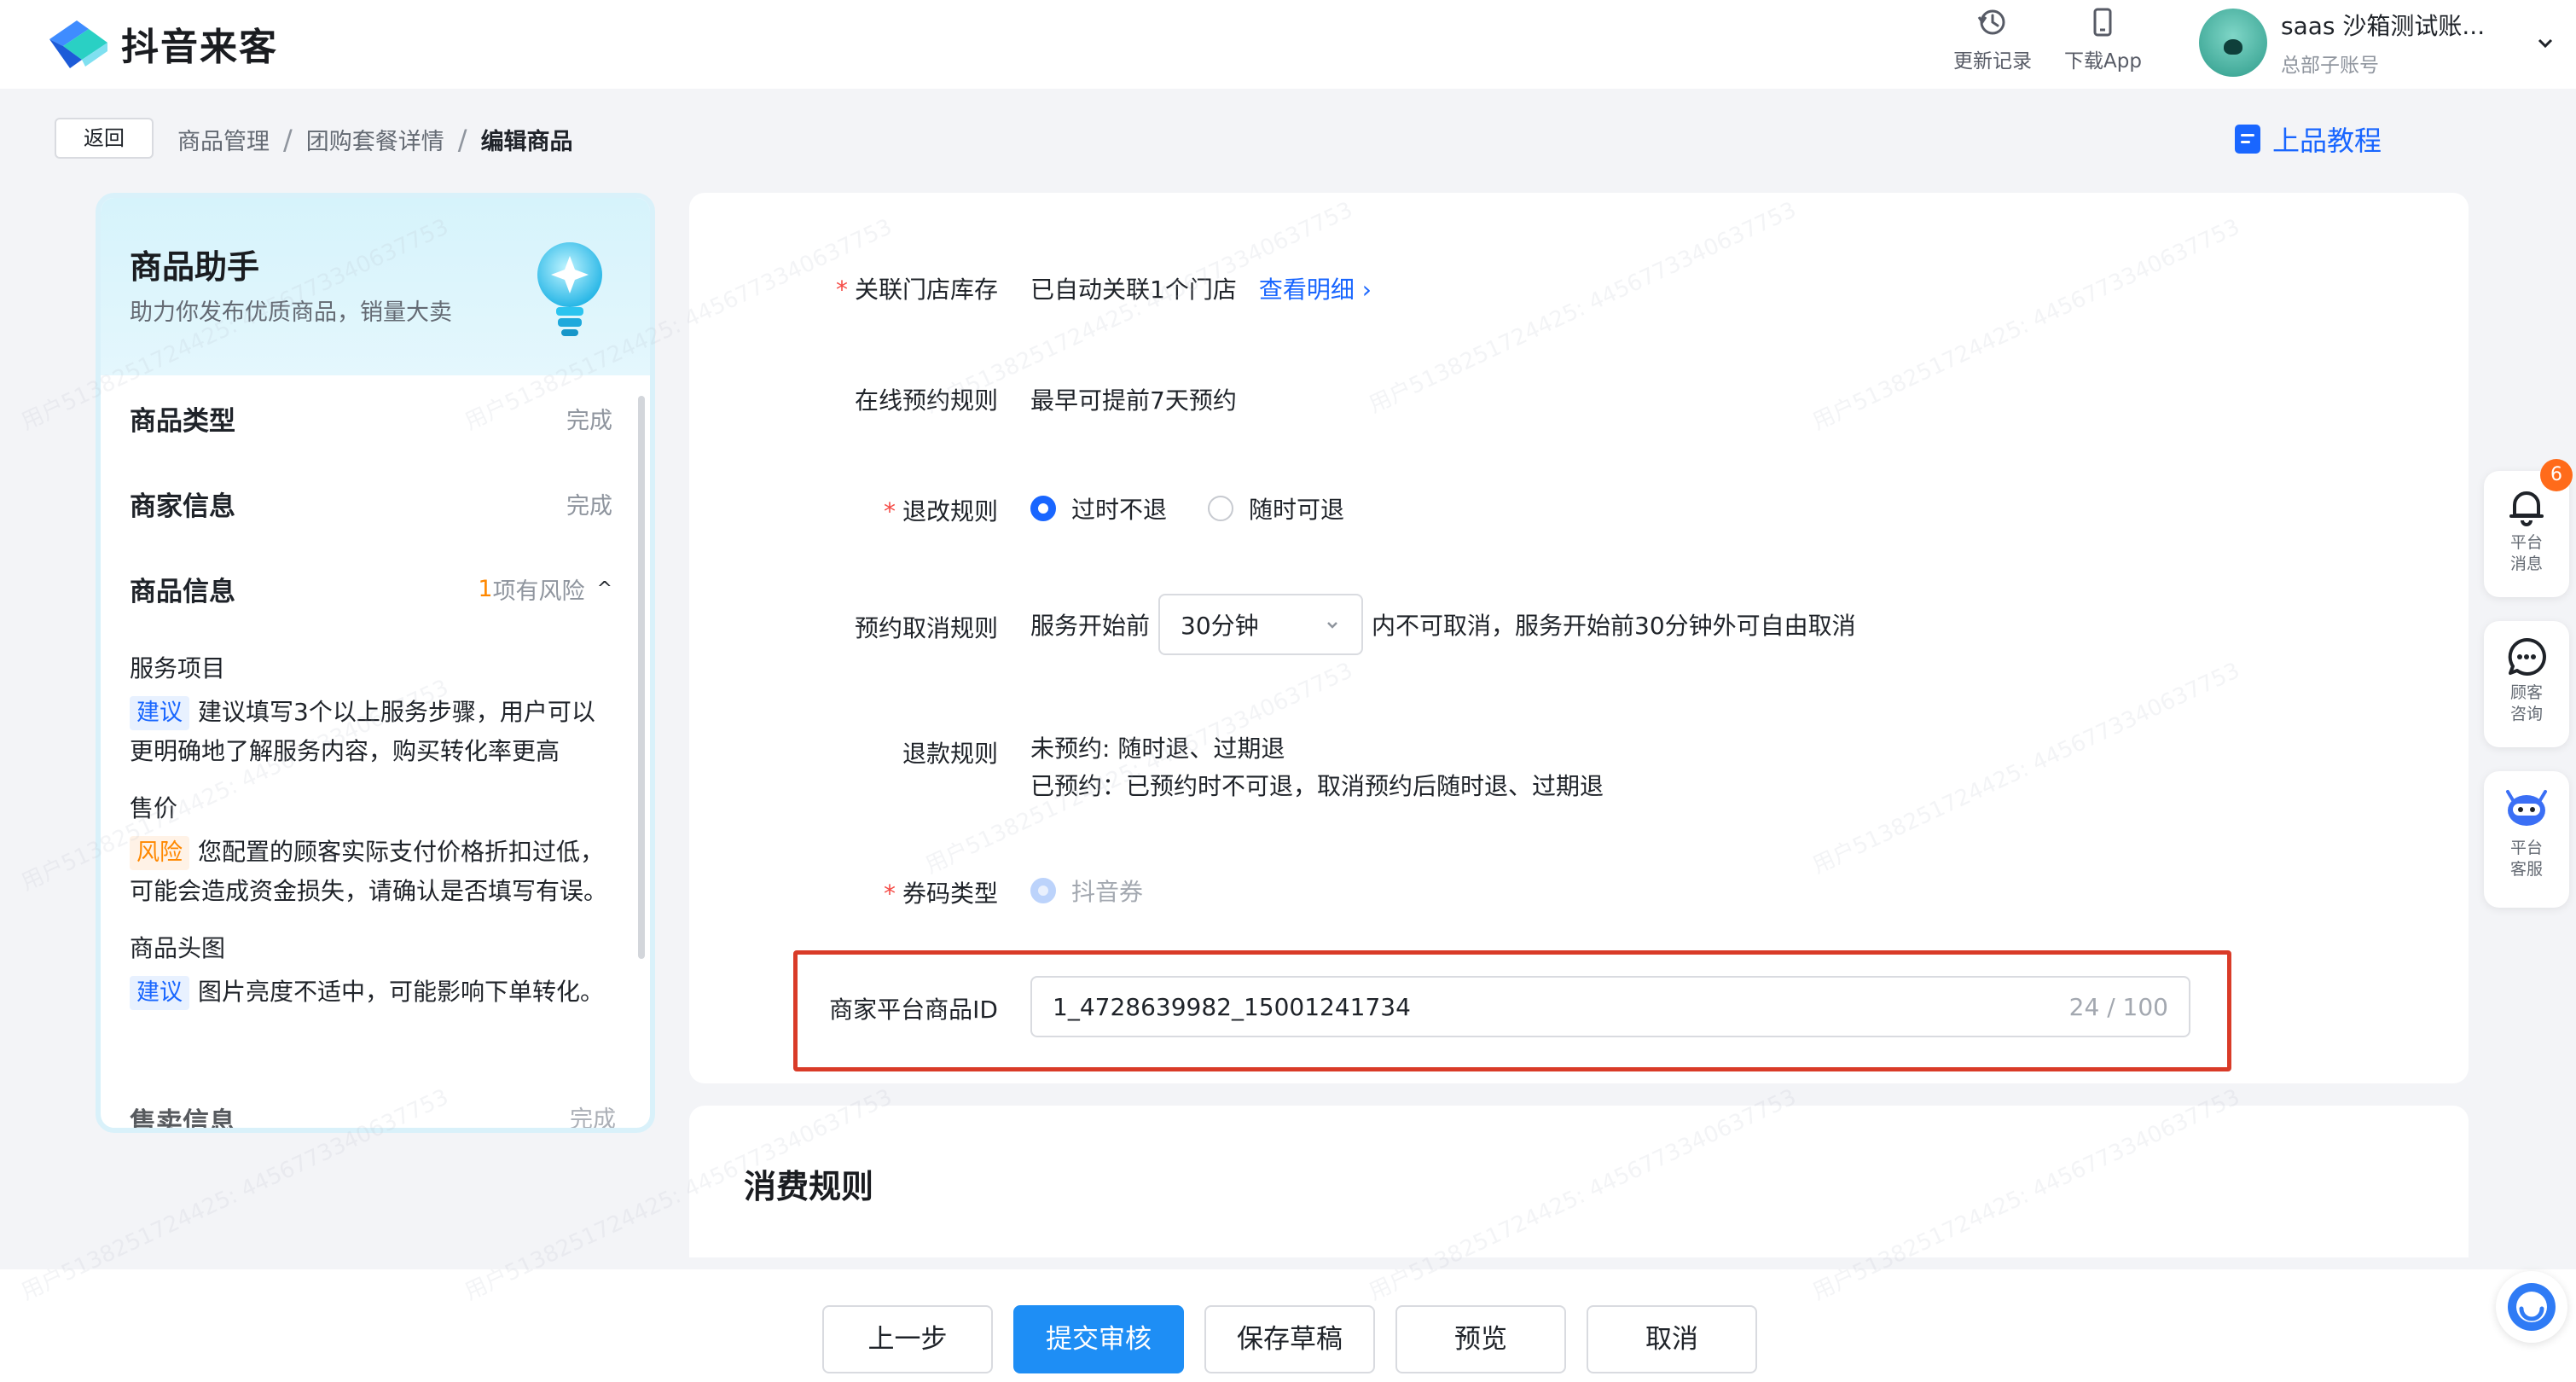 Image resolution: width=2576 pixels, height=1382 pixels. I want to click on history-icon, so click(1991, 22).